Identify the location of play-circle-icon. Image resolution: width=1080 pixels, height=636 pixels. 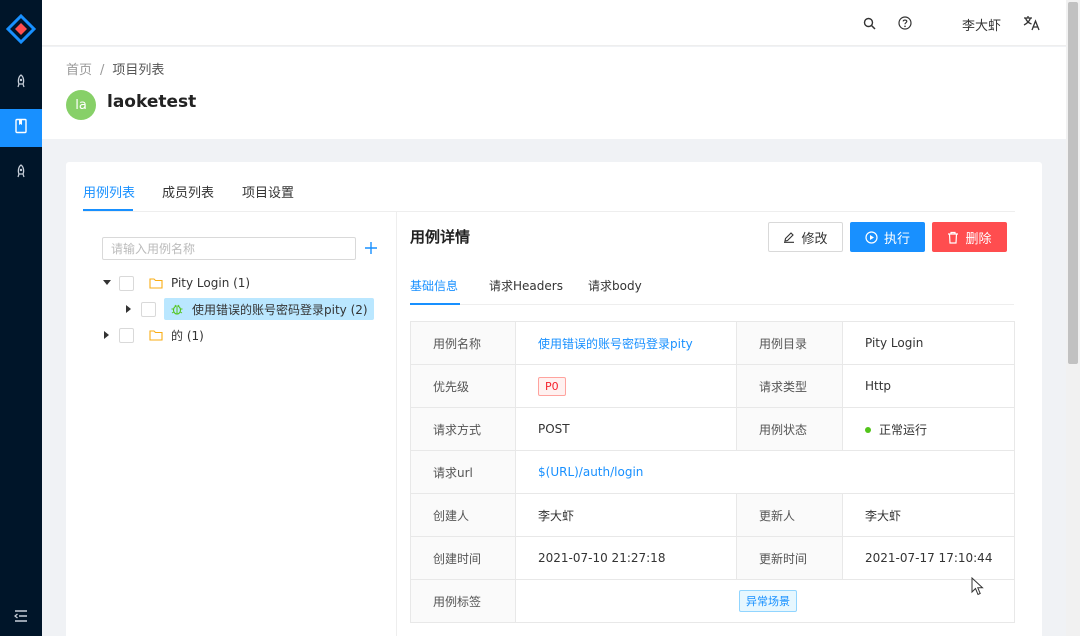
(871, 237).